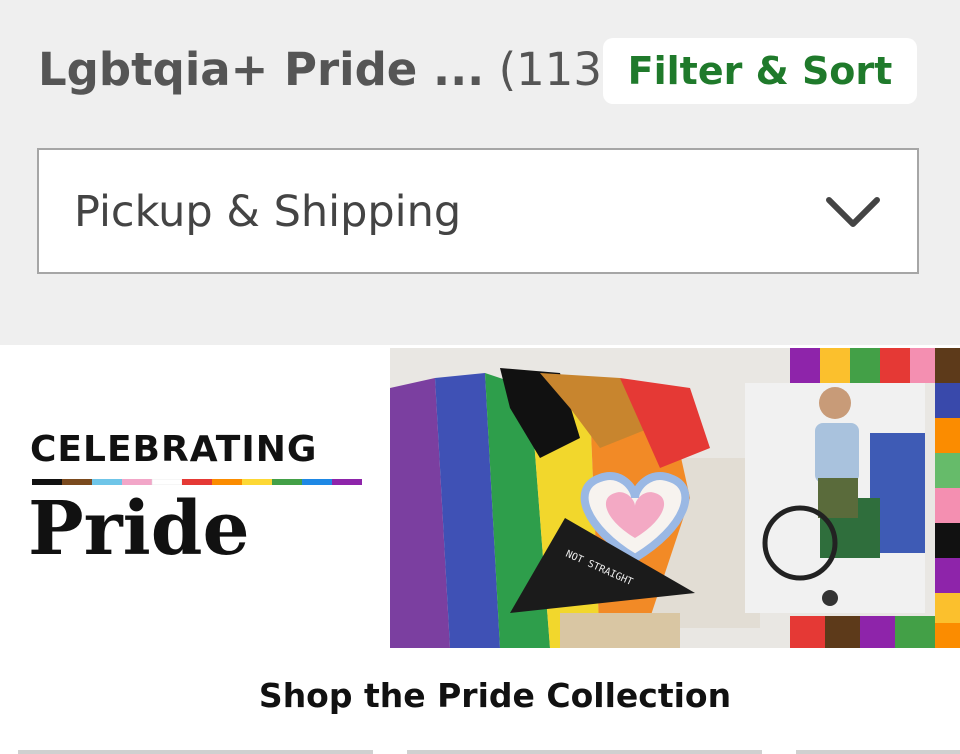  What do you see at coordinates (853, 212) in the screenshot?
I see `chevron-down-icon` at bounding box center [853, 212].